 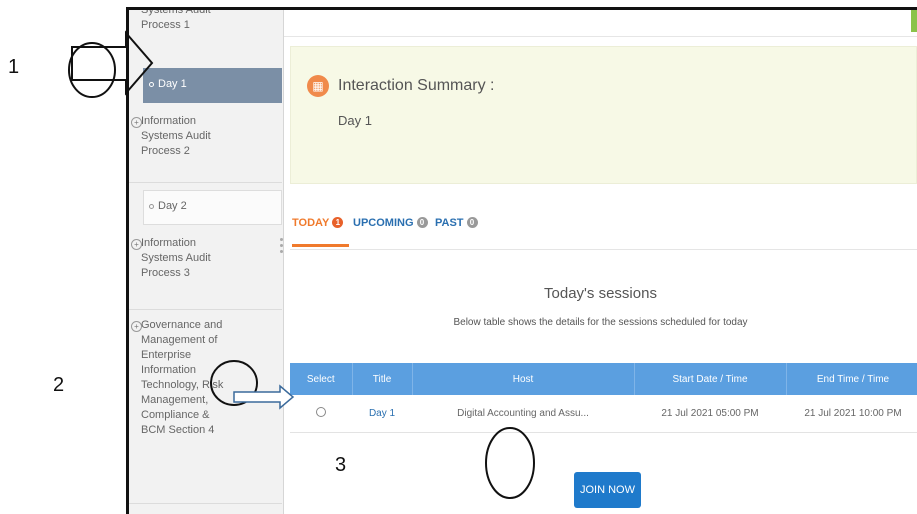 I want to click on sidebar-item-label: Governance and, so click(x=182, y=325).